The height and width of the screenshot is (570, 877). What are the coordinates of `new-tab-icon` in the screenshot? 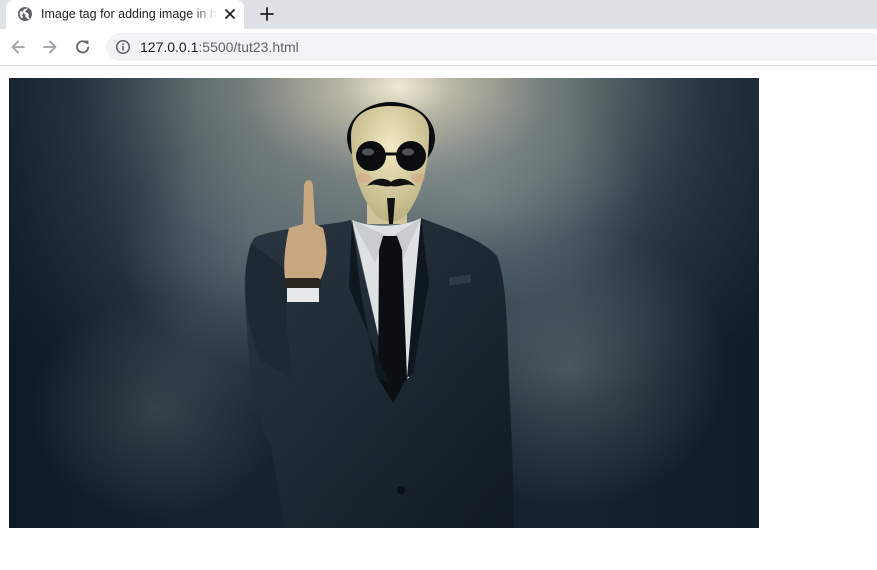 It's located at (267, 14).